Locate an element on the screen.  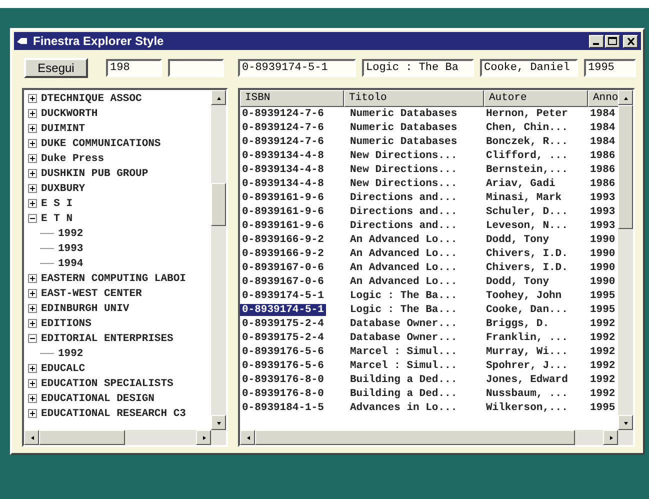
maximize-icon is located at coordinates (612, 41).